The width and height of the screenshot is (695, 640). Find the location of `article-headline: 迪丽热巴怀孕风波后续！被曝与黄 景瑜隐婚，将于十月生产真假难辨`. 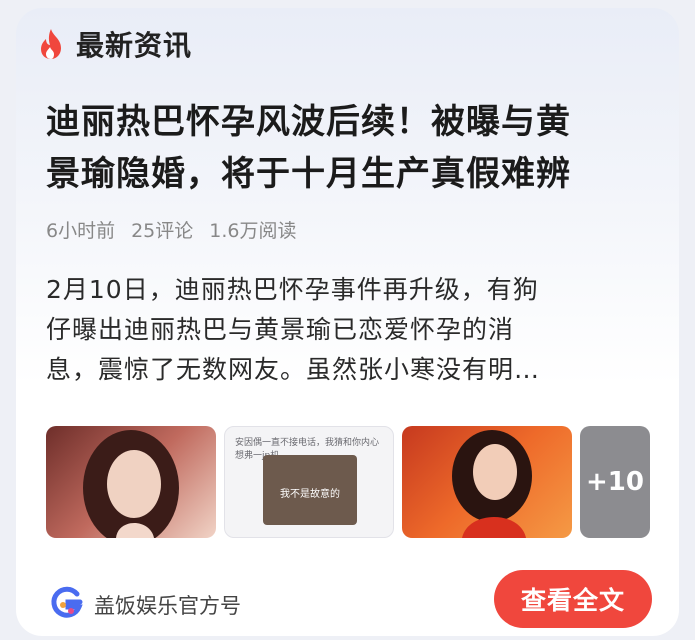

article-headline: 迪丽热巴怀孕风波后续！被曝与黄 景瑜隐婚，将于十月生产真假难辨 is located at coordinates (351, 148).